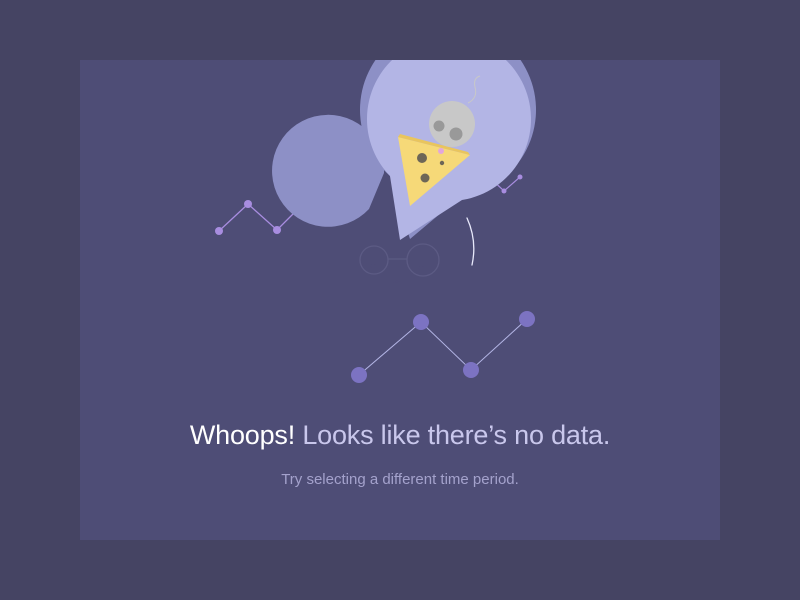  I want to click on empty-state-title: Whoops! Looks like there’s no data., so click(400, 435).